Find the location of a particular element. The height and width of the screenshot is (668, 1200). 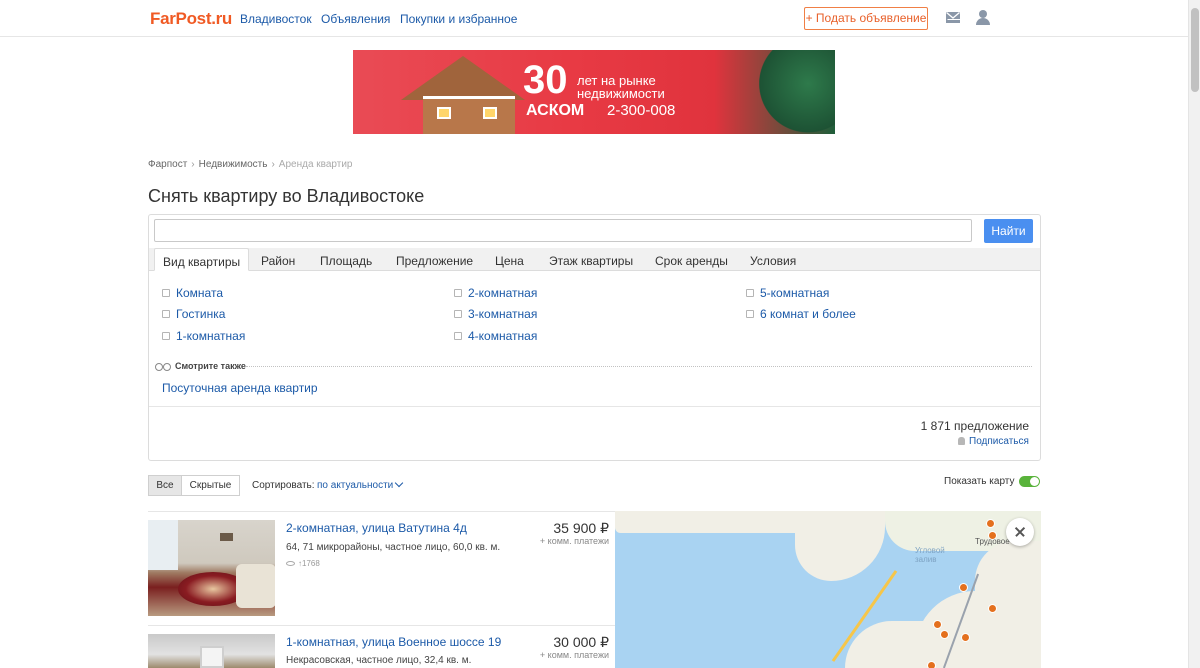

nav-purchases: Покупки и избранное is located at coordinates (458, 19).